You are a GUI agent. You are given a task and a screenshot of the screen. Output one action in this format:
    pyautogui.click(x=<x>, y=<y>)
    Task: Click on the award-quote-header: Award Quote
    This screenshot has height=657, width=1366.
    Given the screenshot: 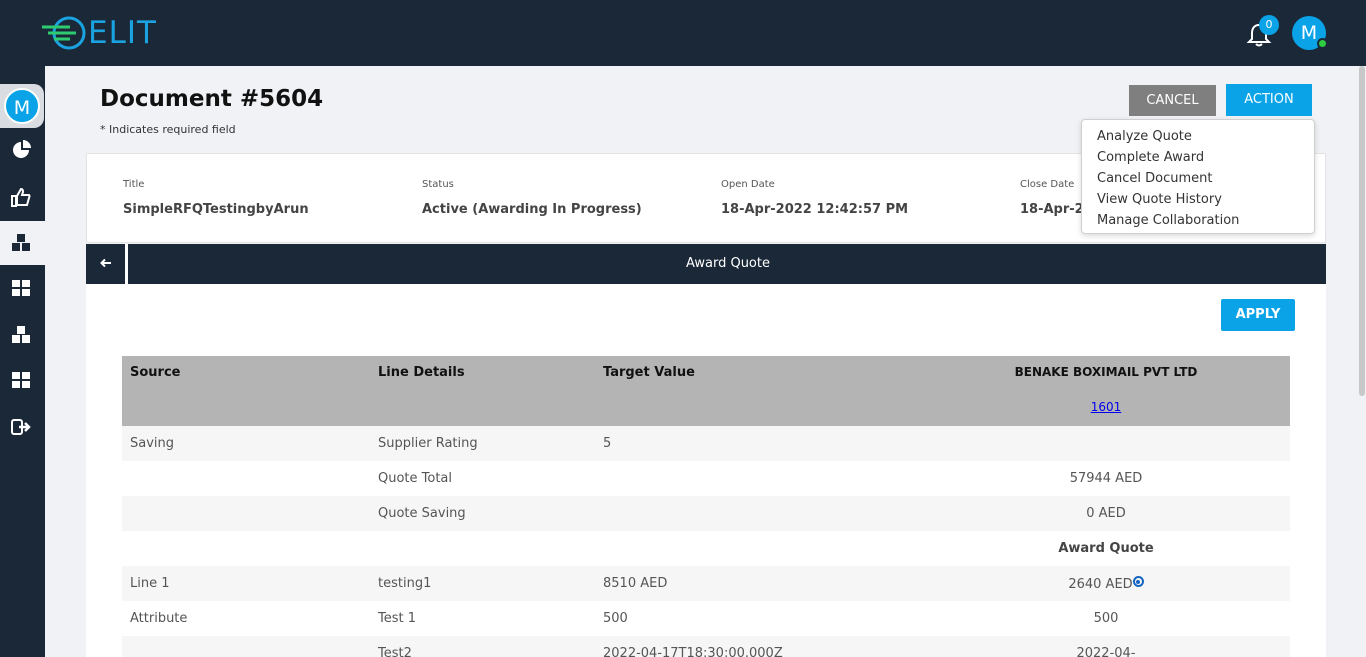 What is the action you would take?
    pyautogui.click(x=706, y=264)
    